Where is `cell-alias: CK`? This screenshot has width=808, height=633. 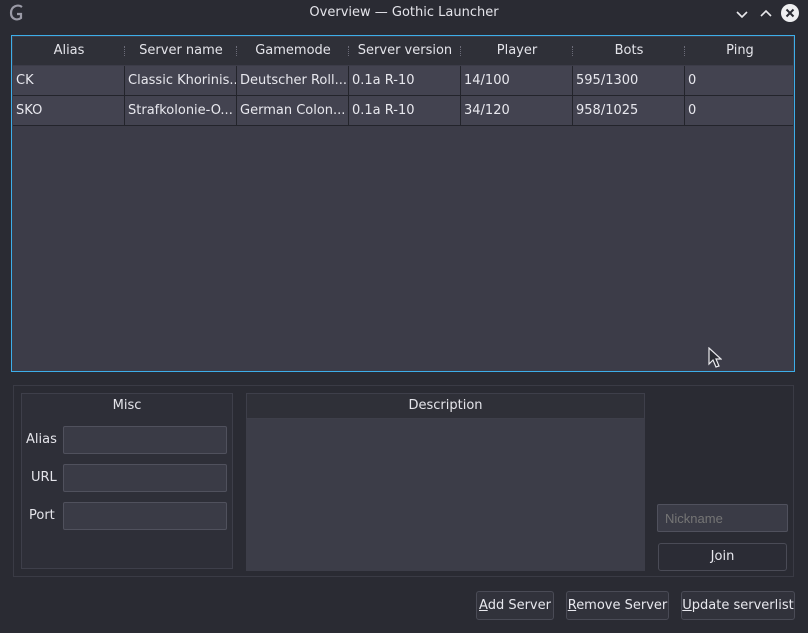 cell-alias: CK is located at coordinates (69, 80).